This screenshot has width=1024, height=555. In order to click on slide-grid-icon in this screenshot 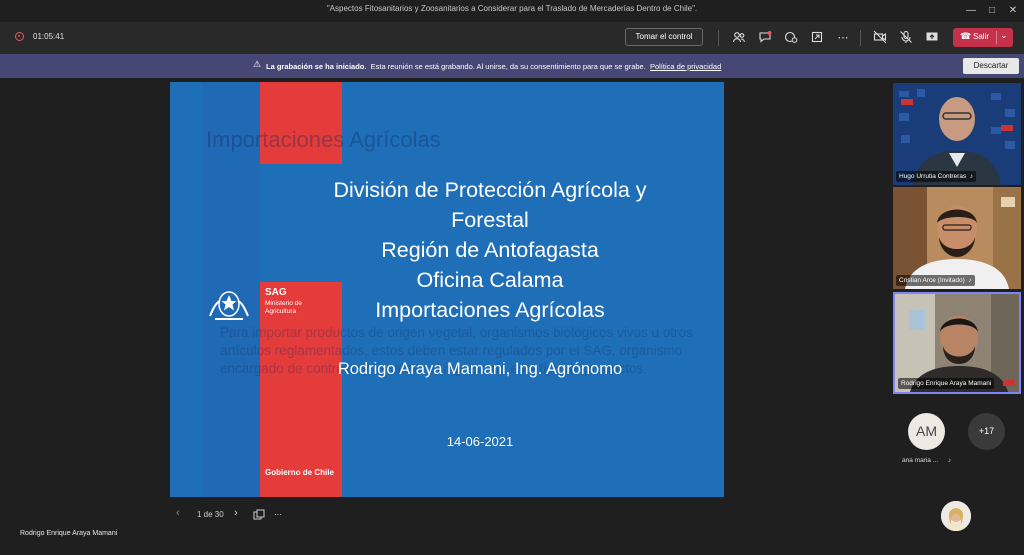, I will do `click(259, 516)`.